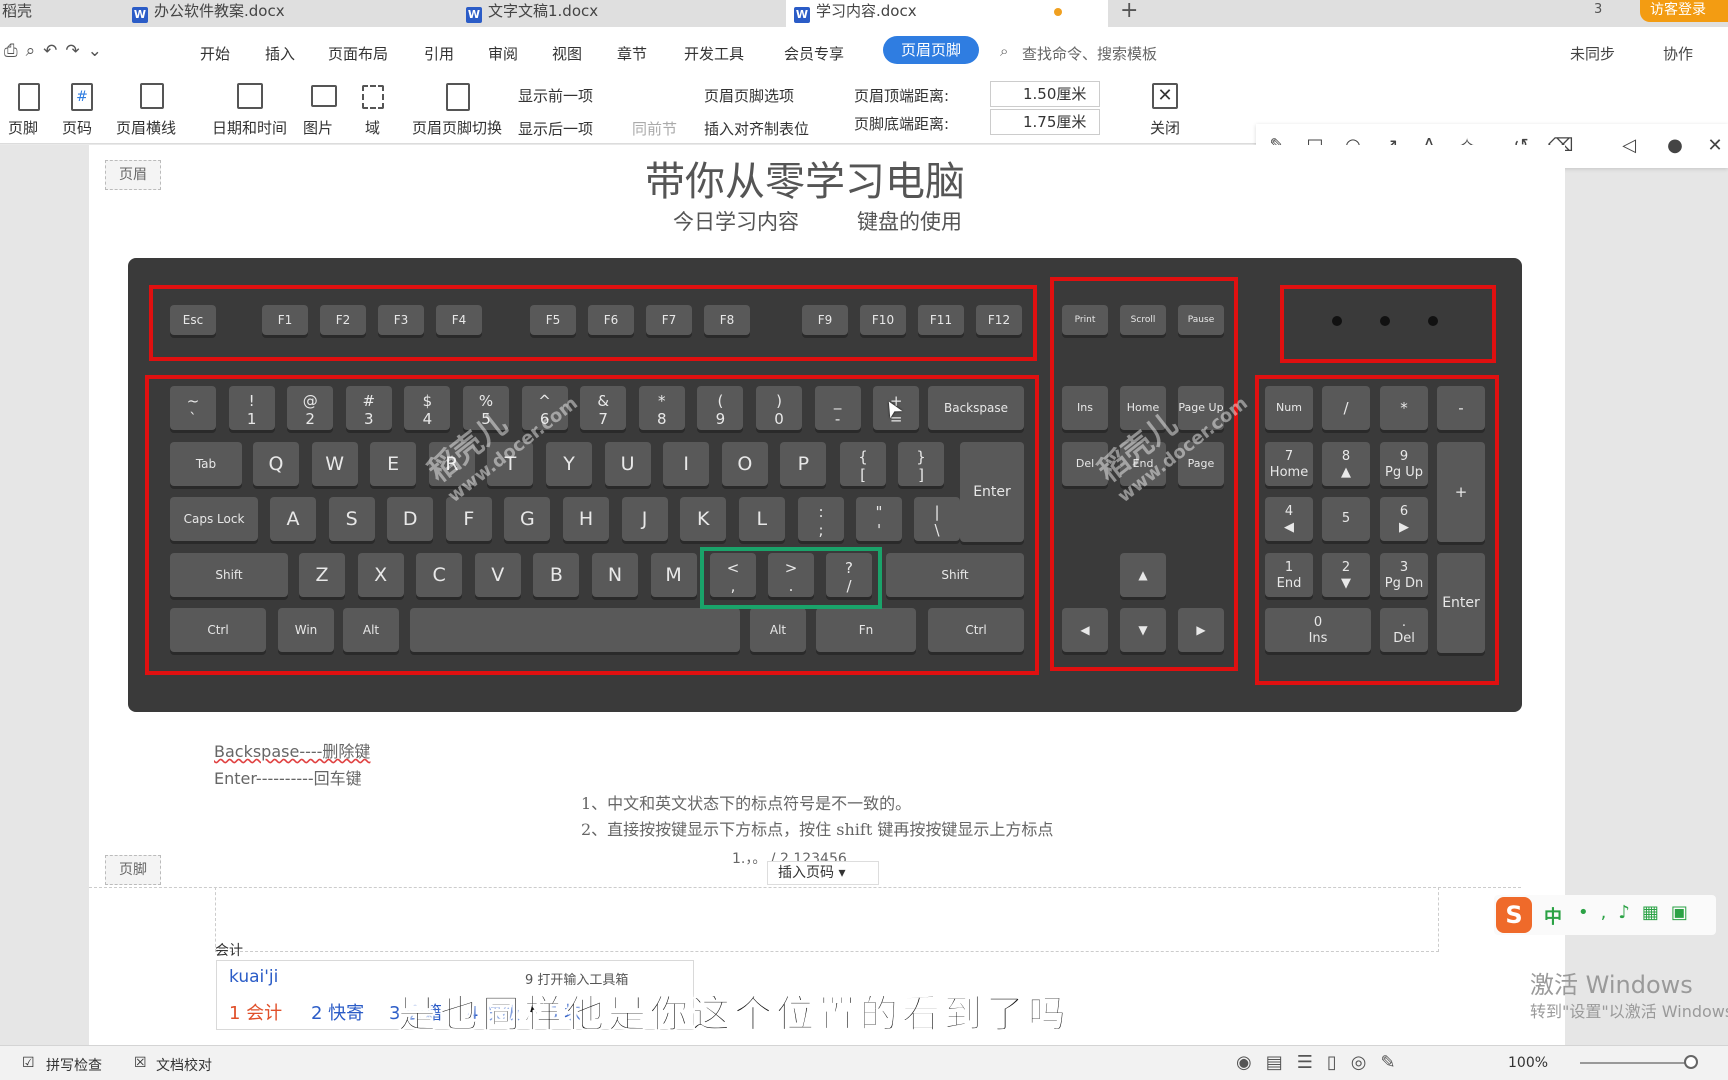 Image resolution: width=1728 pixels, height=1080 pixels. I want to click on collab-button: 协作, so click(1678, 53).